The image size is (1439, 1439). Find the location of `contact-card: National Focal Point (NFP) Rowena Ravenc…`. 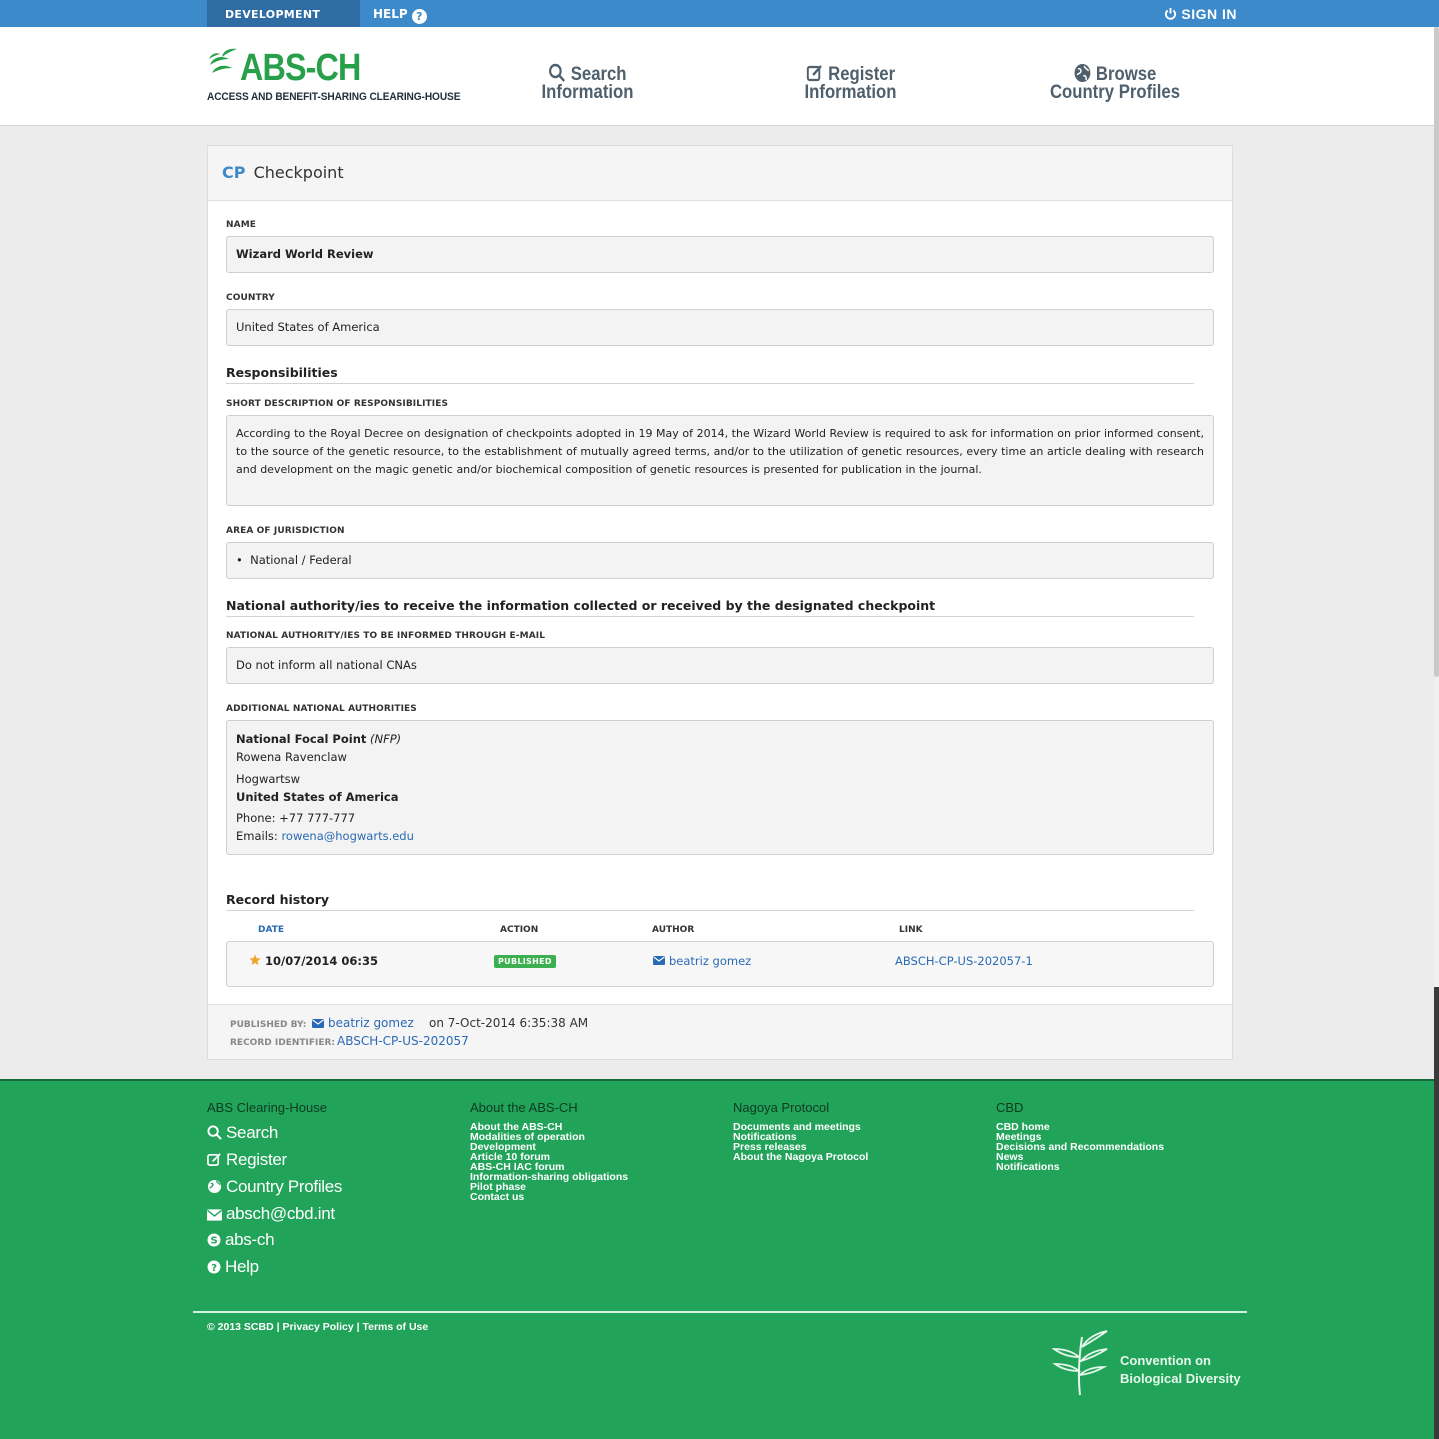

contact-card: National Focal Point (NFP) Rowena Ravenc… is located at coordinates (720, 787).